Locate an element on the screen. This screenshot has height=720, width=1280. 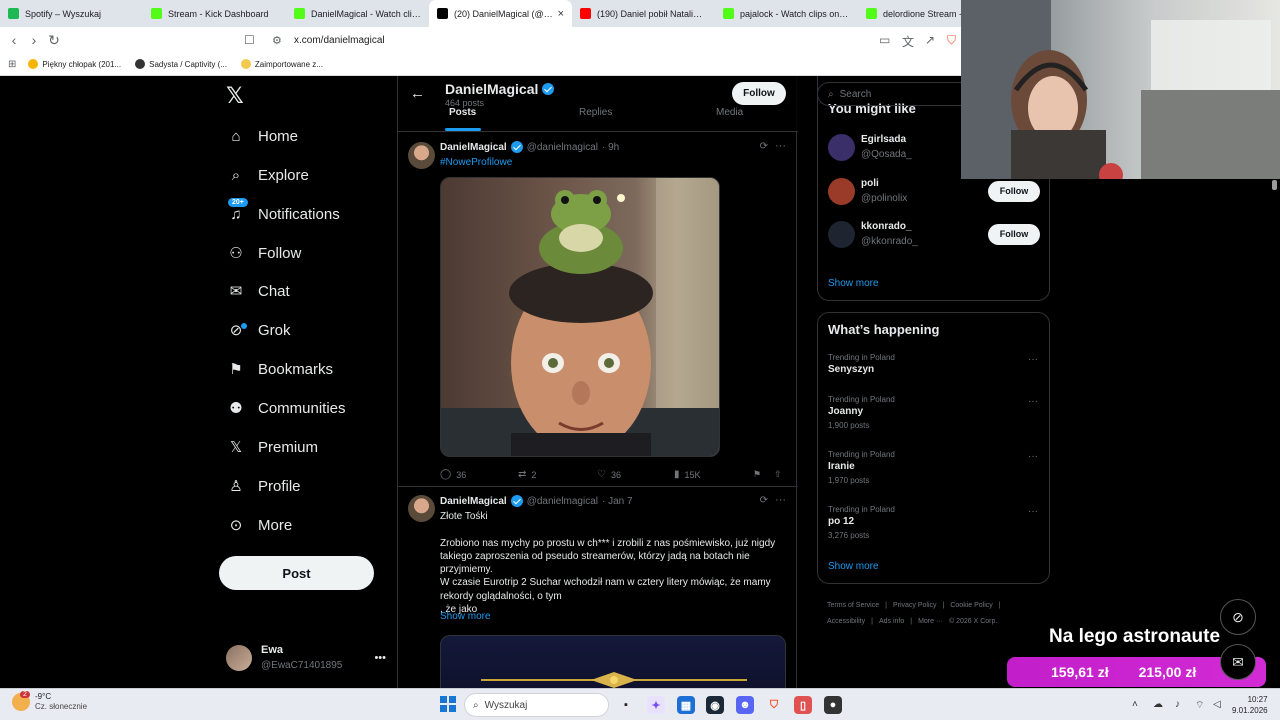
scrollbar is located at coordinates (1274, 185).